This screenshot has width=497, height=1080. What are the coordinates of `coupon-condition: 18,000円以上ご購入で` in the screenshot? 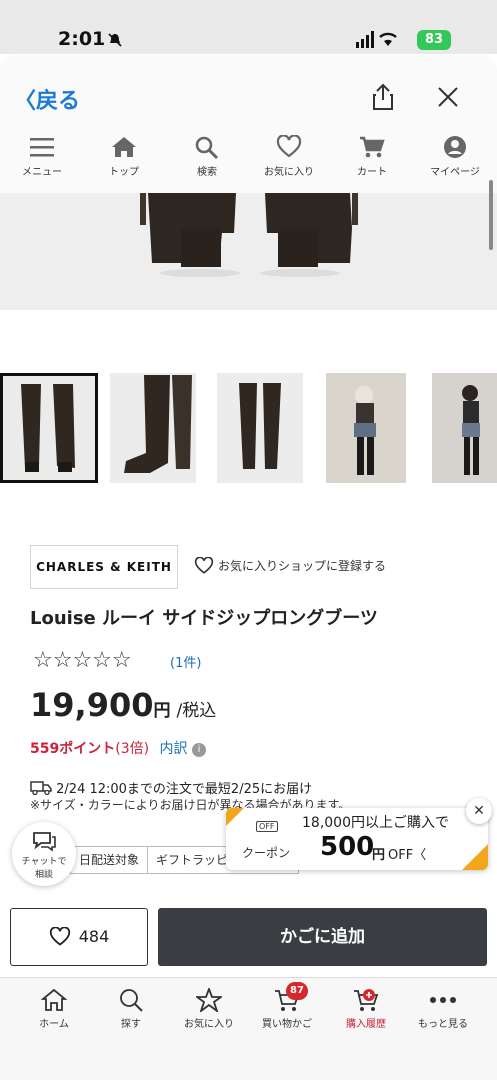 It's located at (375, 823).